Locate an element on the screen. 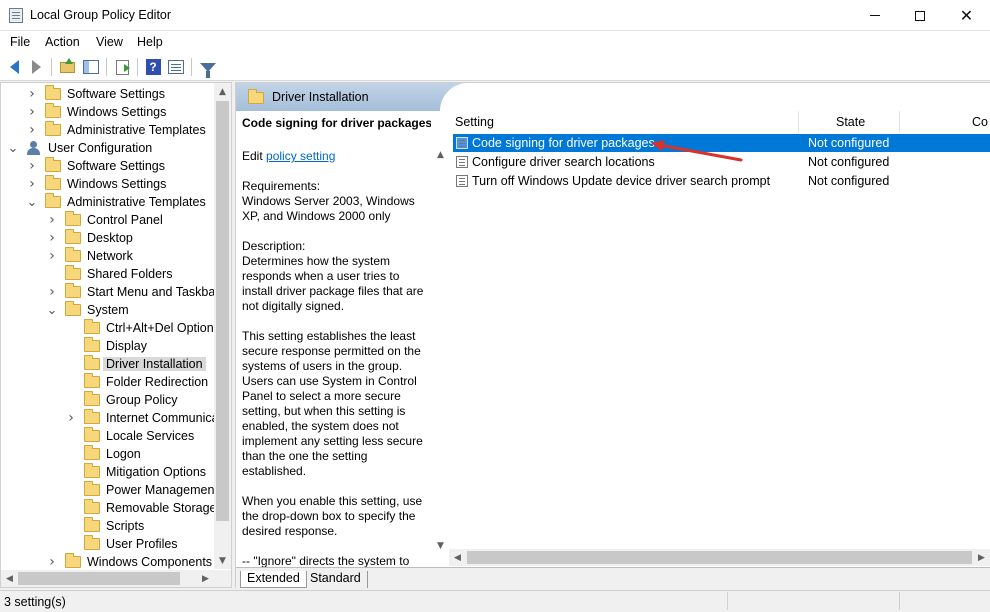 The image size is (990, 612). tree-item: Shared Folders is located at coordinates (109, 274).